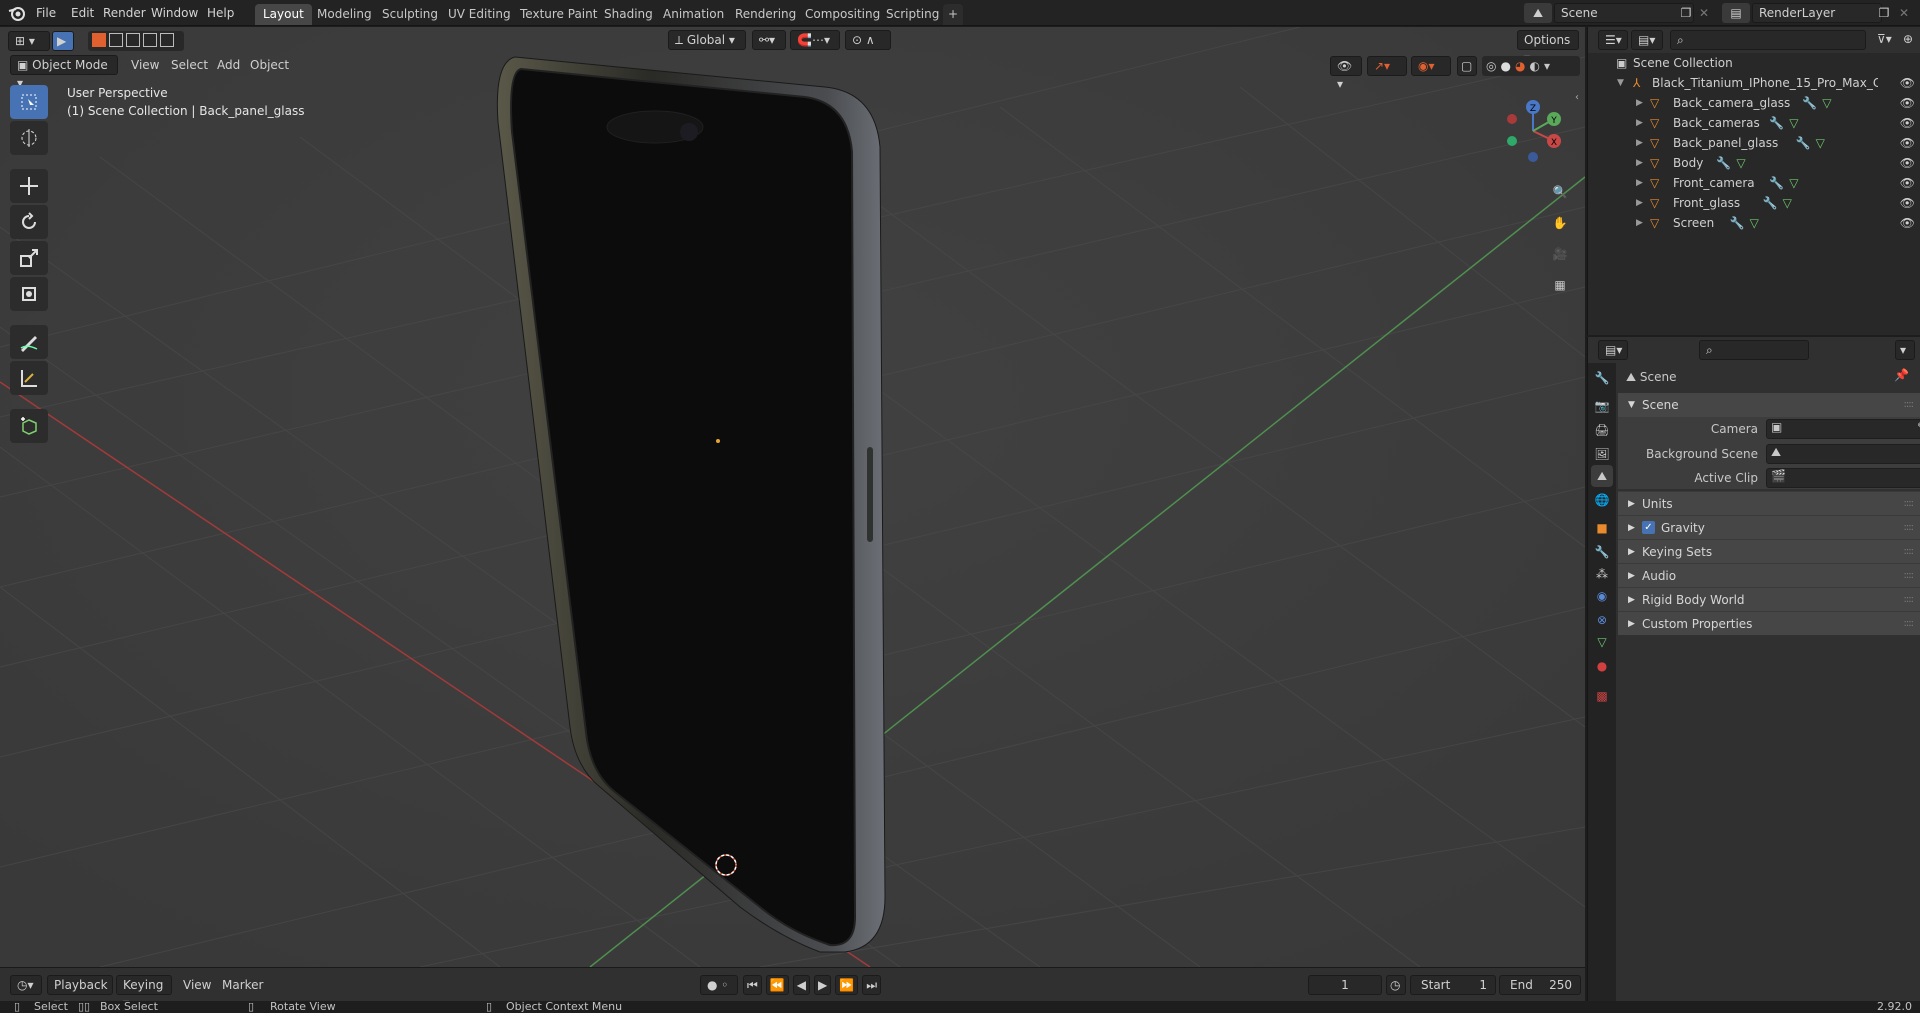 The image size is (1920, 1013). What do you see at coordinates (1505, 66) in the screenshot?
I see `solid-shading-icon: ●` at bounding box center [1505, 66].